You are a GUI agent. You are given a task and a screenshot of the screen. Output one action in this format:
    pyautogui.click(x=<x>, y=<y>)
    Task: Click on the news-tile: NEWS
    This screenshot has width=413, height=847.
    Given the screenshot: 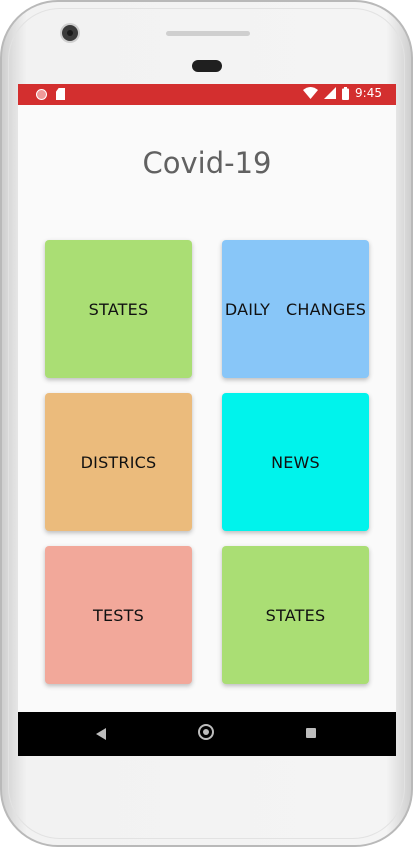 What is the action you would take?
    pyautogui.click(x=295, y=462)
    